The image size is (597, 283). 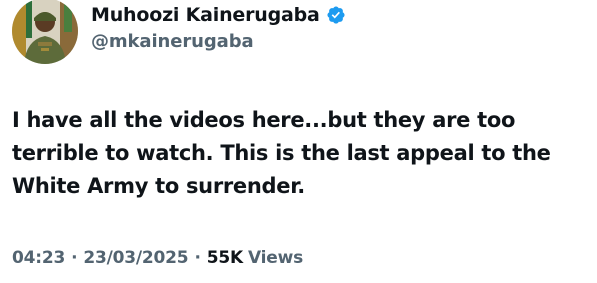 What do you see at coordinates (205, 15) in the screenshot?
I see `author-display-name: Muhoozi Kainerugaba` at bounding box center [205, 15].